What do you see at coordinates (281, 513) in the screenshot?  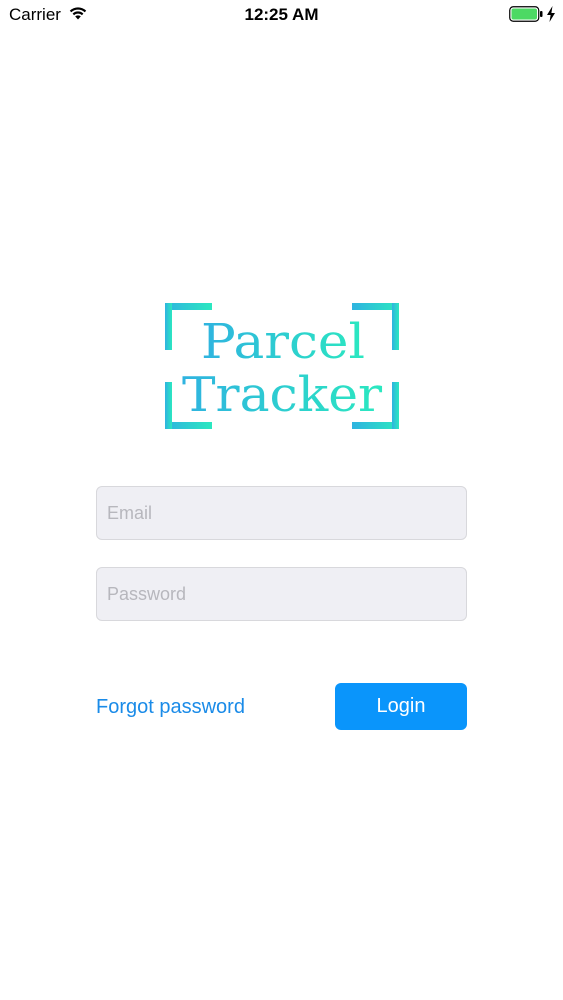 I see `email-field` at bounding box center [281, 513].